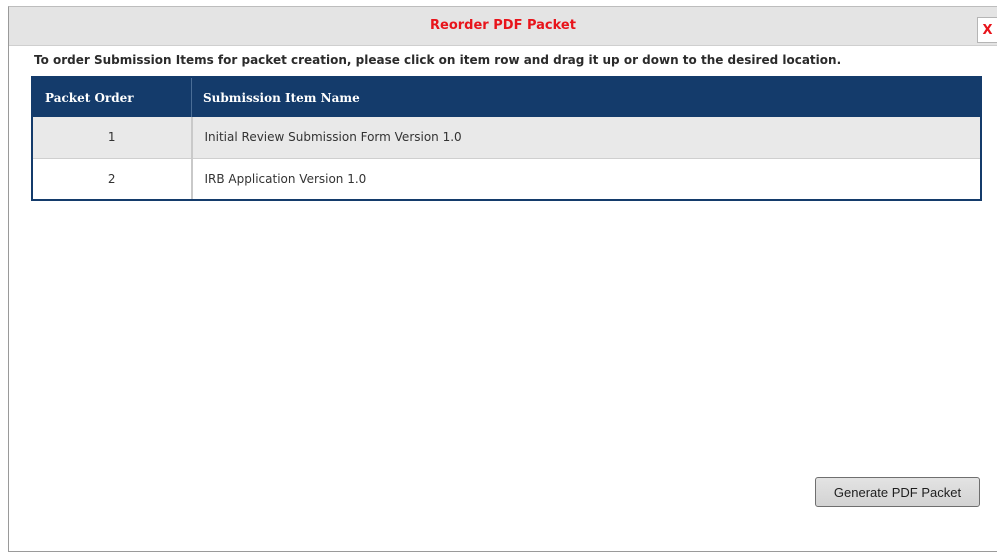 This screenshot has height=554, width=997. What do you see at coordinates (113, 137) in the screenshot?
I see `packet-order-cell: 1` at bounding box center [113, 137].